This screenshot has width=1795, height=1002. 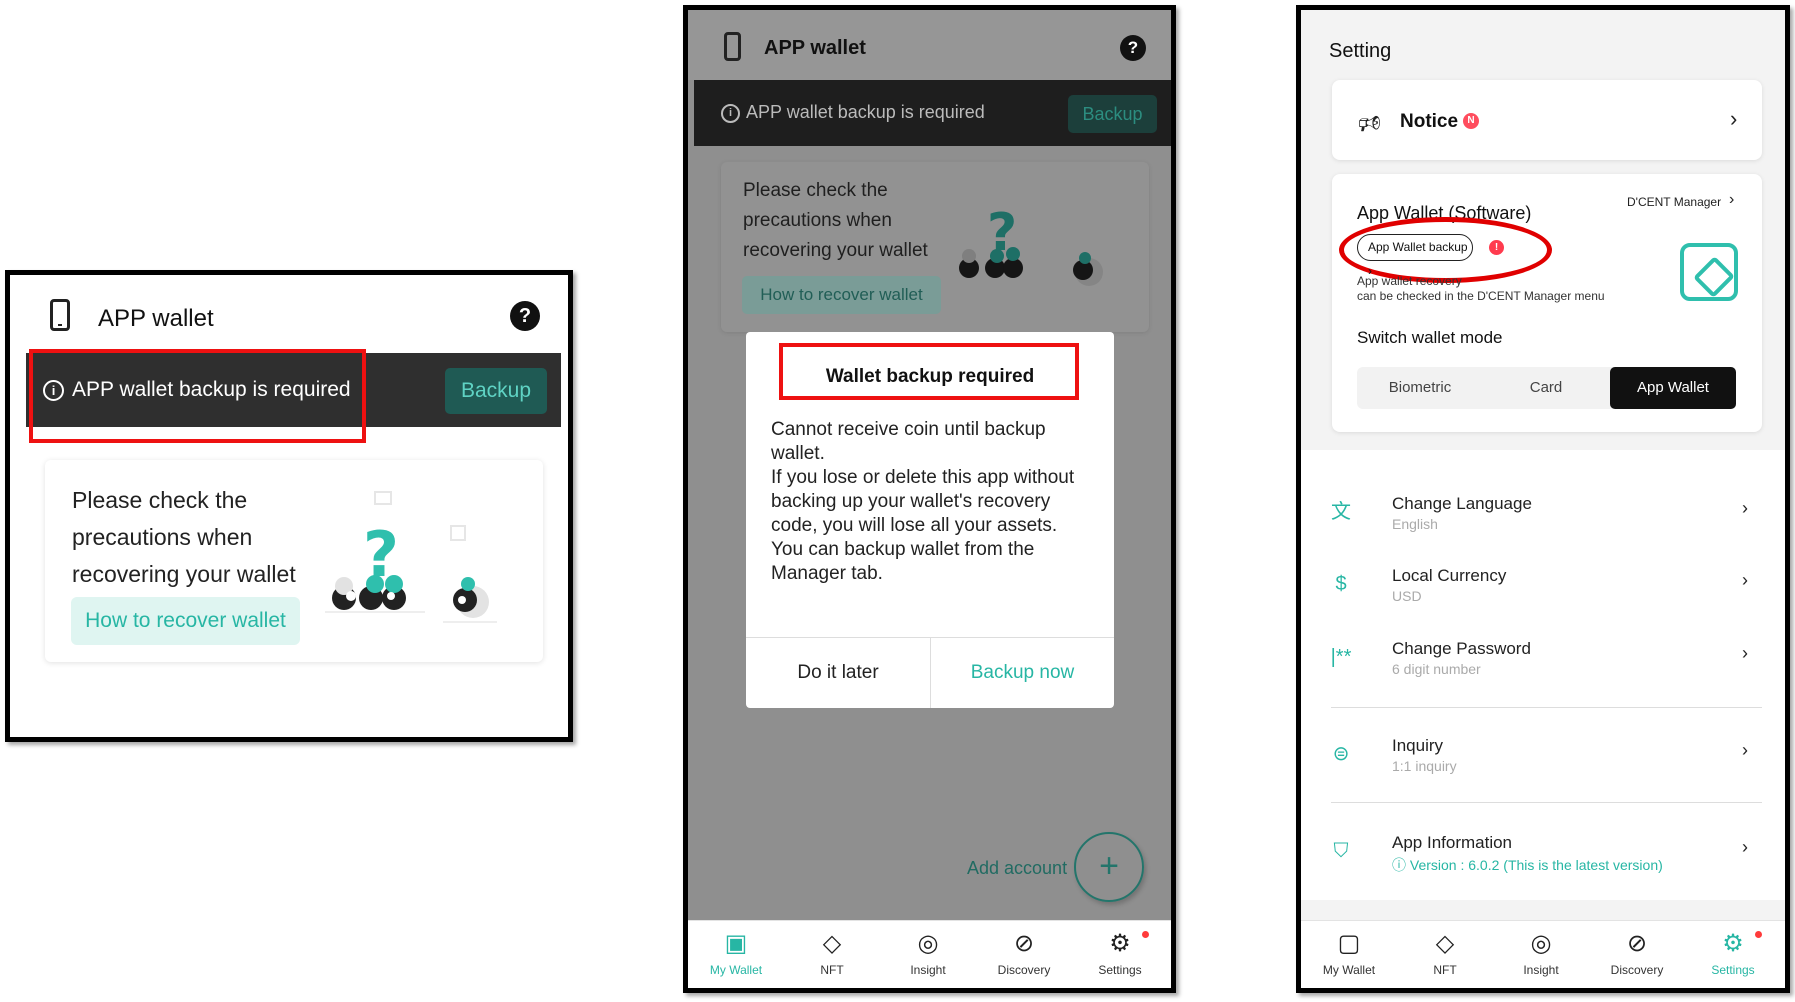 I want to click on mode-card: Card, so click(x=1546, y=388).